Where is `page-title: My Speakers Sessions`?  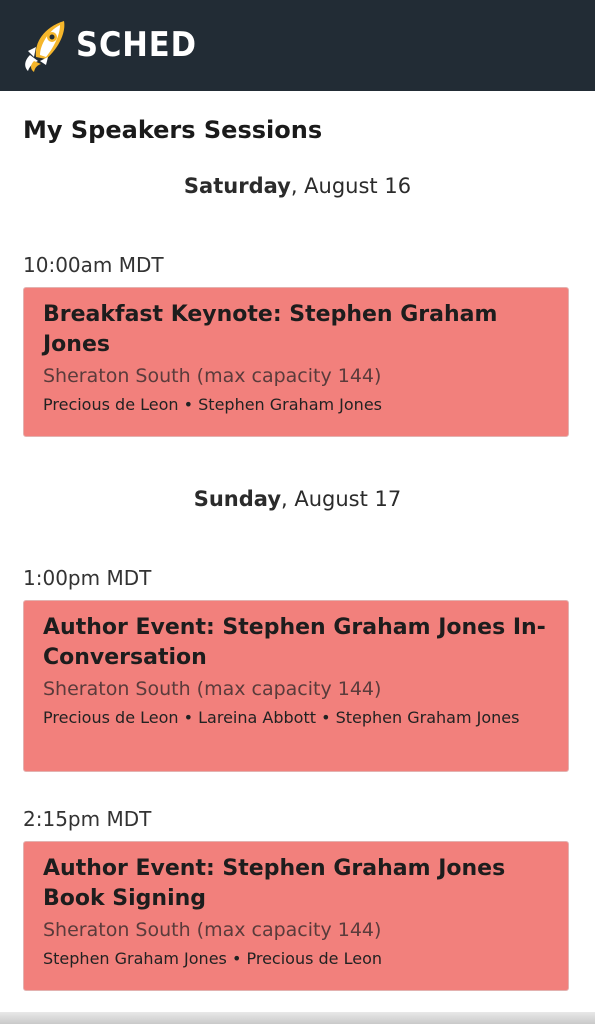 page-title: My Speakers Sessions is located at coordinates (173, 130).